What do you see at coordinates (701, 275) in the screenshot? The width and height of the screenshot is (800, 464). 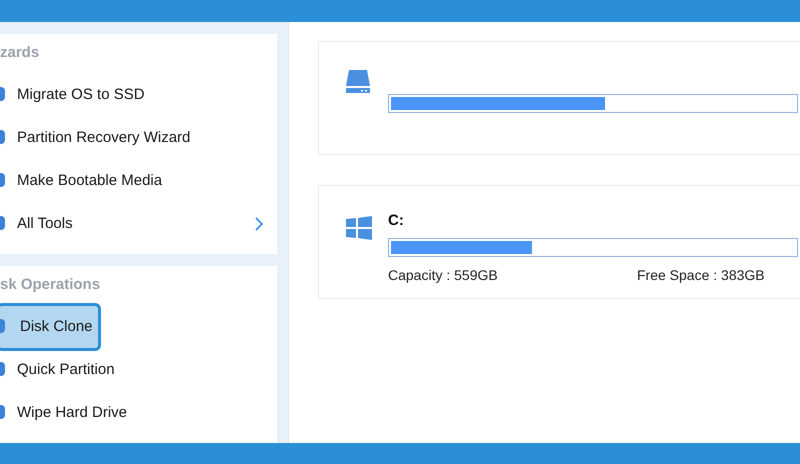 I see `free-space-text: Free Space : 383GB` at bounding box center [701, 275].